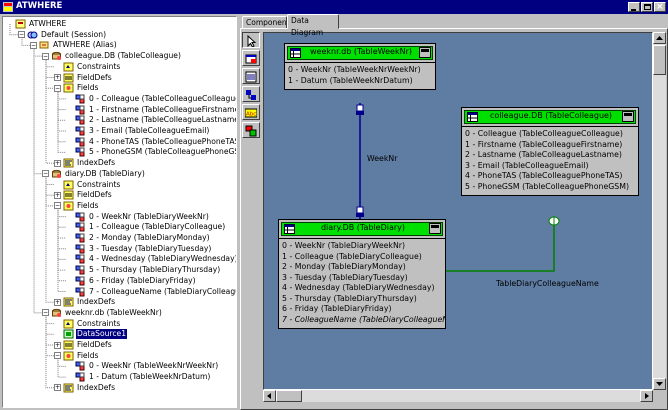 Image resolution: width=668 pixels, height=410 pixels. I want to click on tree-node: 4 - Wednesday (TableDiaryWednesday), so click(151, 259).